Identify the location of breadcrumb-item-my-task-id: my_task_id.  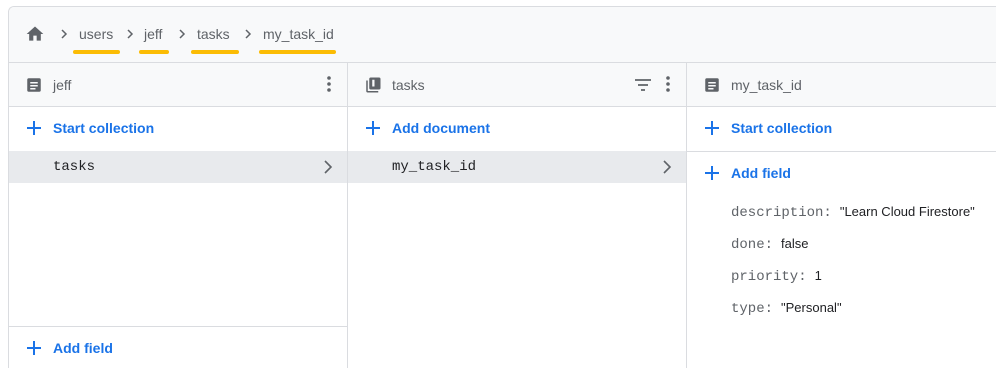
(298, 34).